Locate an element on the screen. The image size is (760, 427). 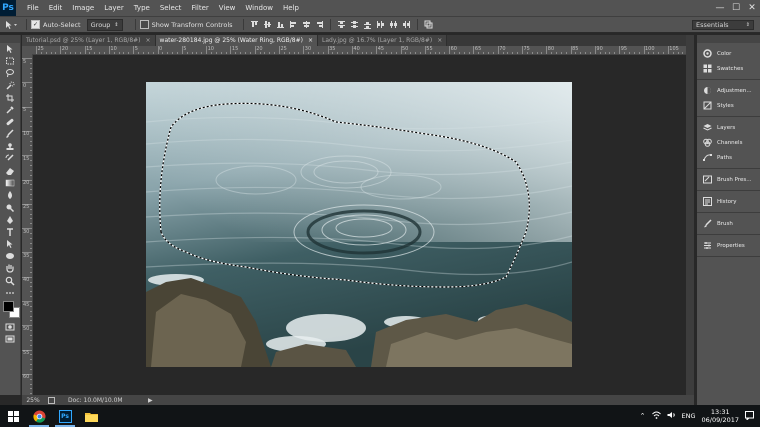
windows-start-icon is located at coordinates (13, 416).